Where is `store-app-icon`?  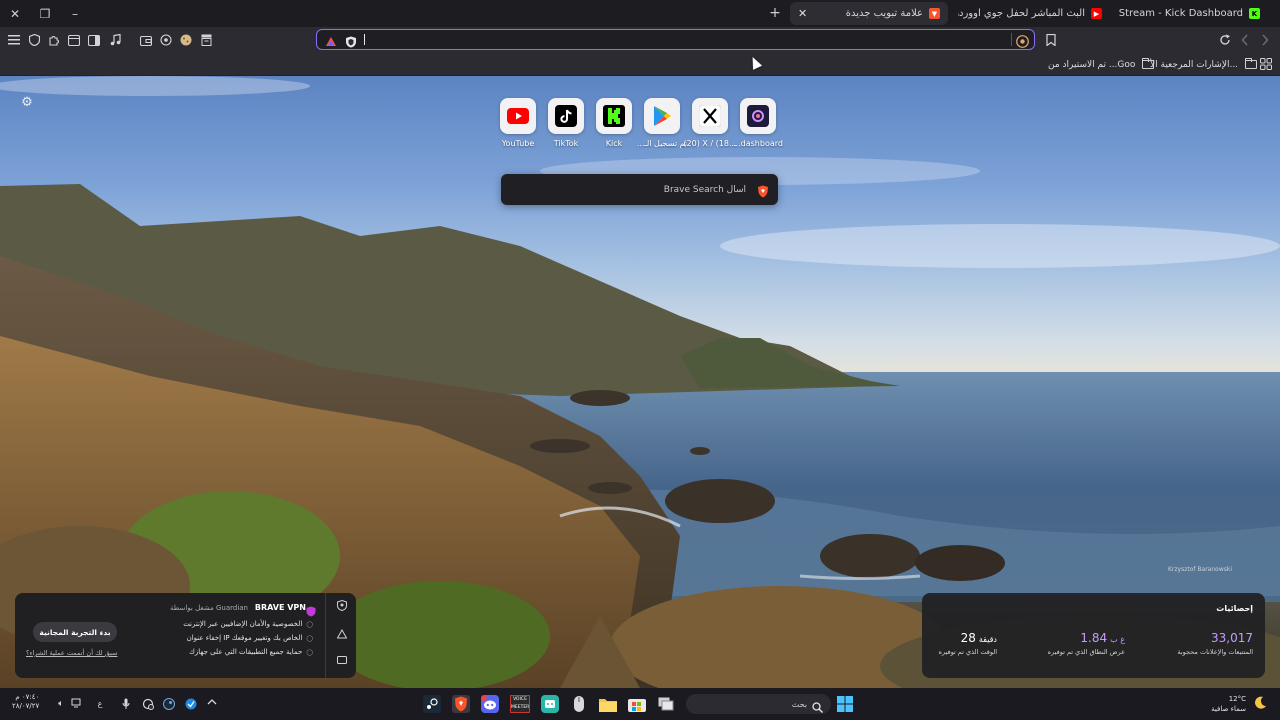 store-app-icon is located at coordinates (637, 704).